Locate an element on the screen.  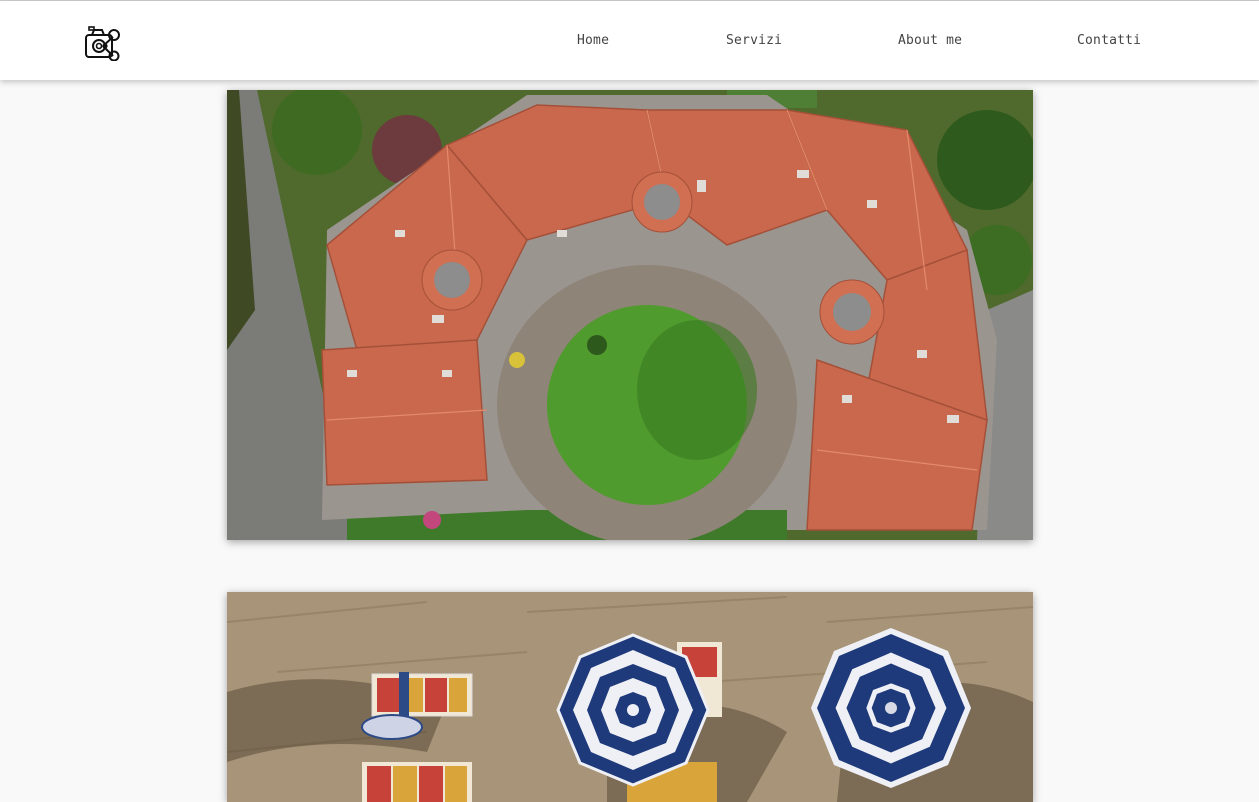
nav-contatti-link: Contatti is located at coordinates (1109, 40).